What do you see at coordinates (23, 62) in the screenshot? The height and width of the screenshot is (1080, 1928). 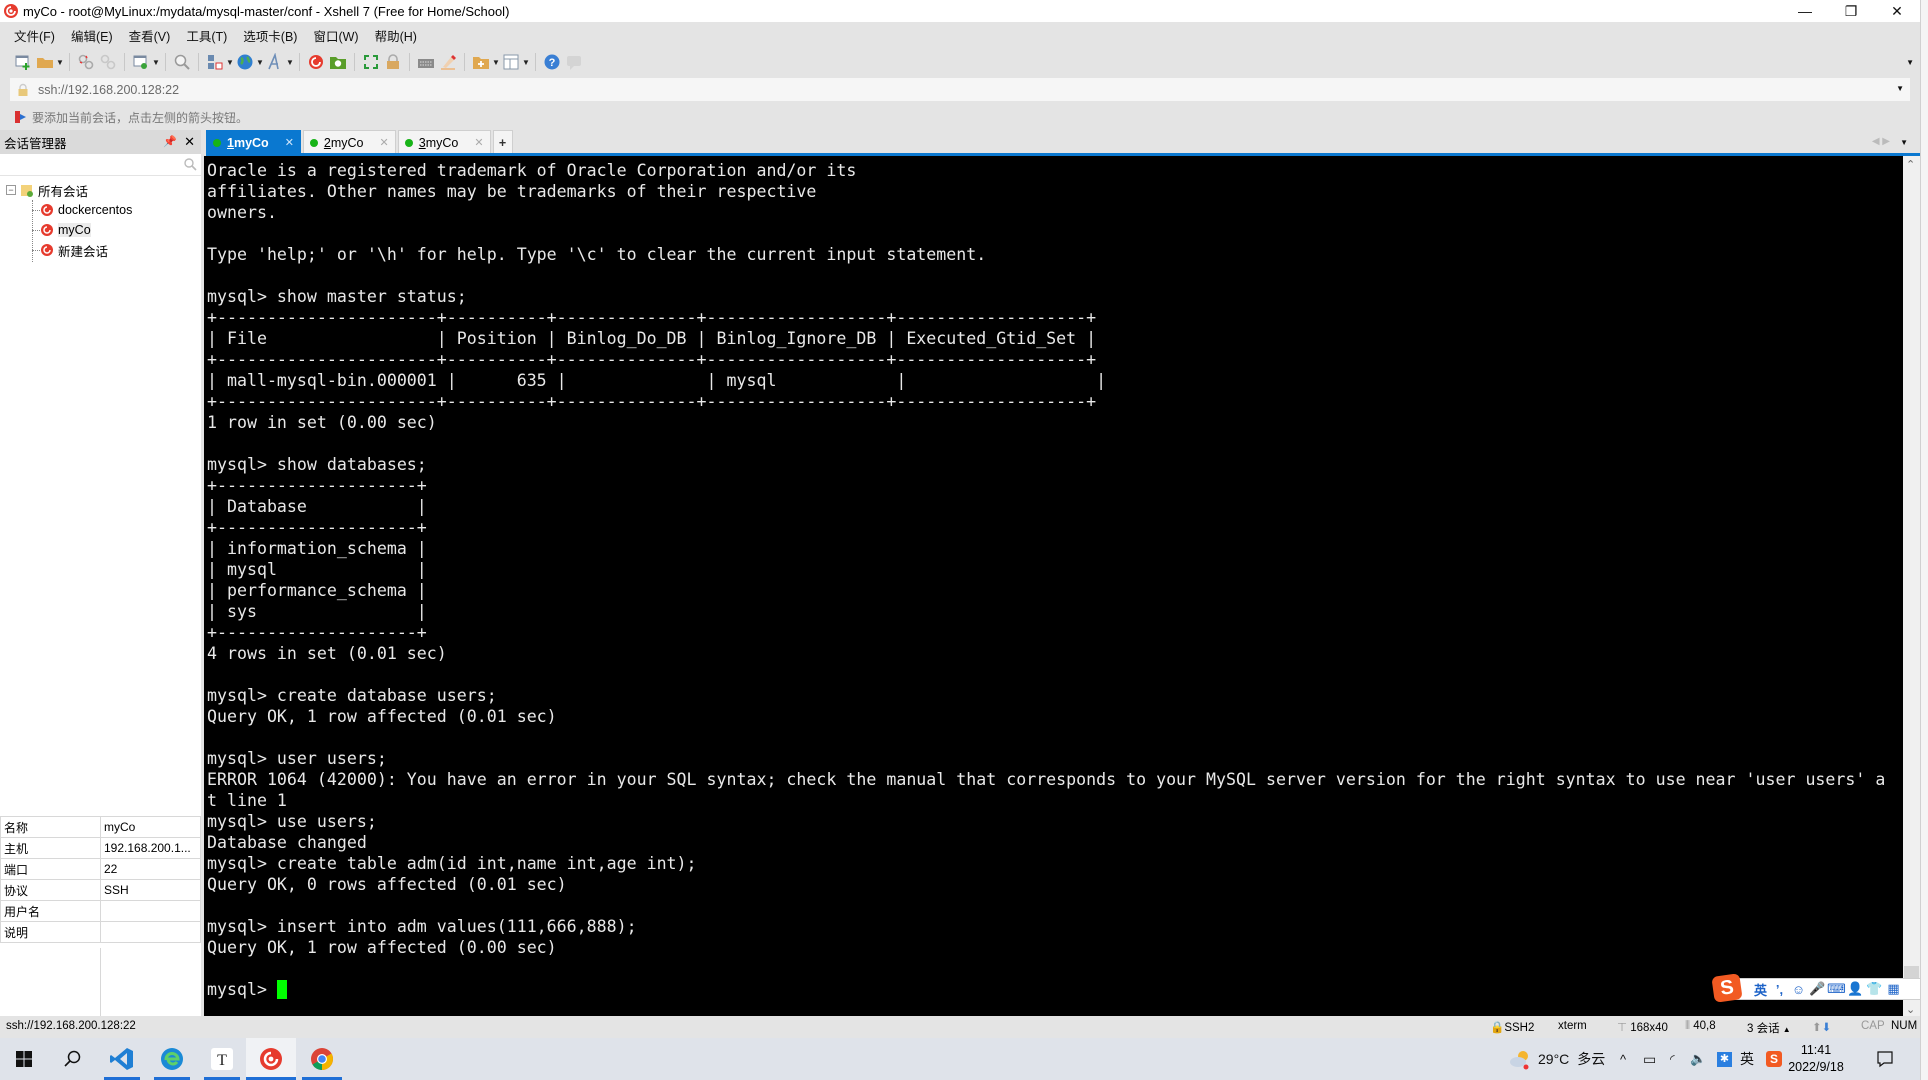 I see `new-session-button` at bounding box center [23, 62].